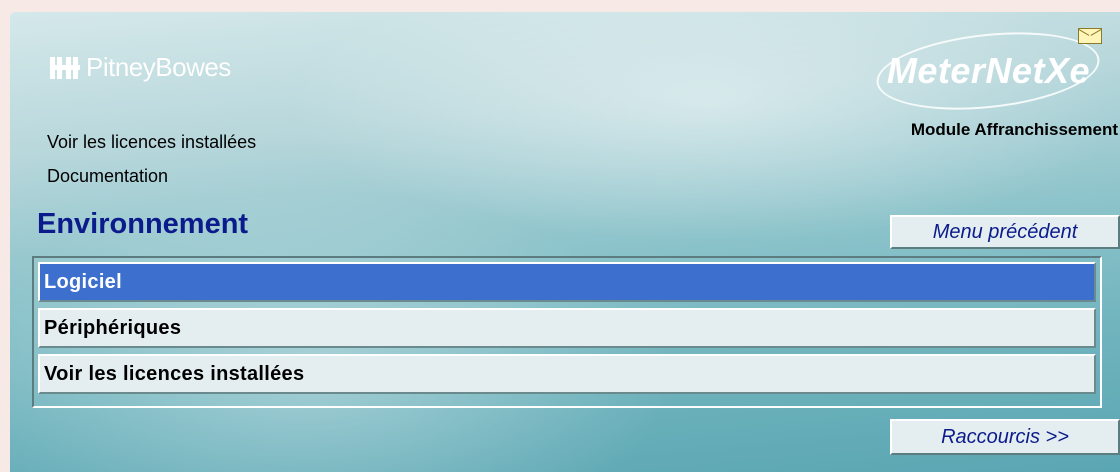 The height and width of the screenshot is (472, 1120). What do you see at coordinates (151, 142) in the screenshot?
I see `link-installed-licences: Voir les licences installées` at bounding box center [151, 142].